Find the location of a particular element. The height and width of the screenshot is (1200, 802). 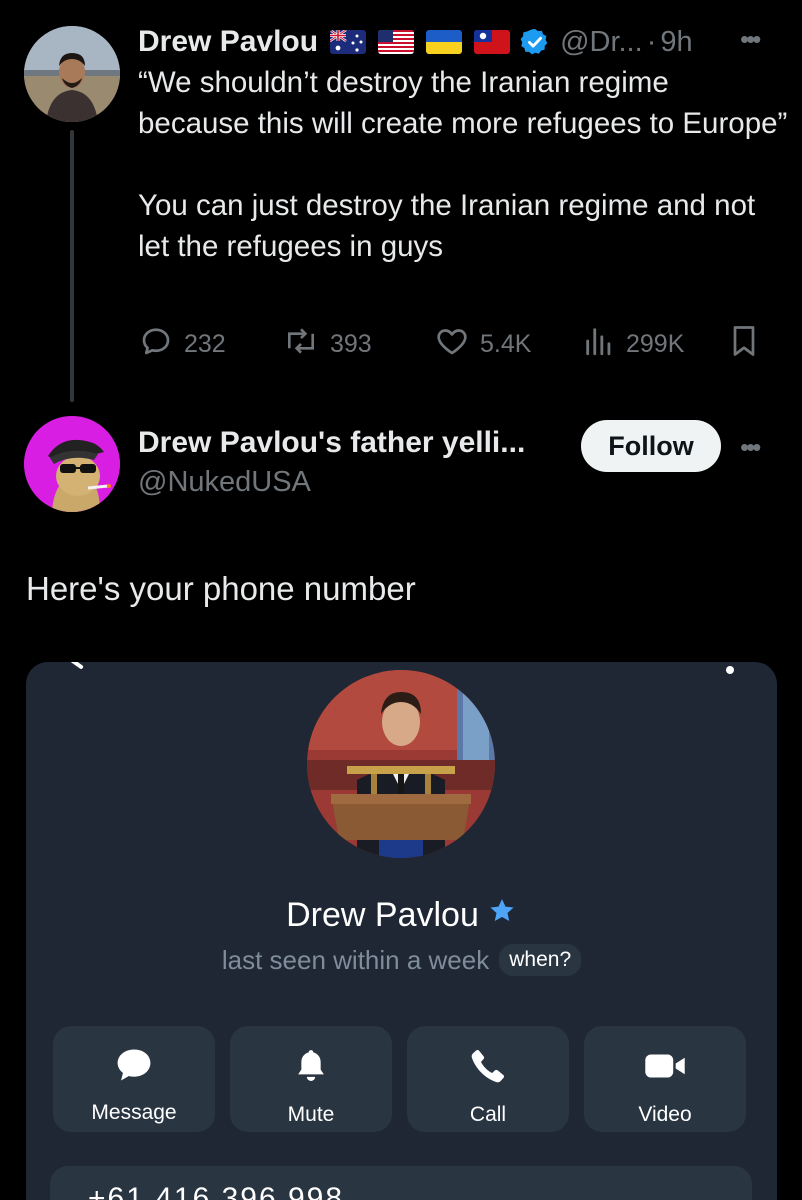

video-camera-icon is located at coordinates (665, 1068).